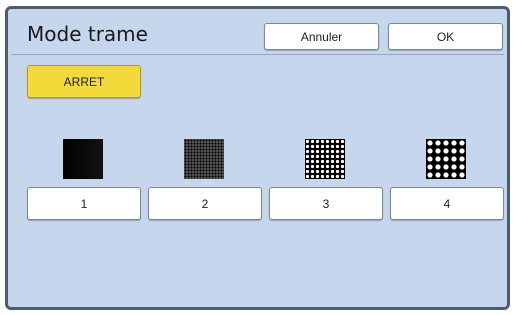 The width and height of the screenshot is (516, 315). I want to click on mode-4-button: 4, so click(447, 203).